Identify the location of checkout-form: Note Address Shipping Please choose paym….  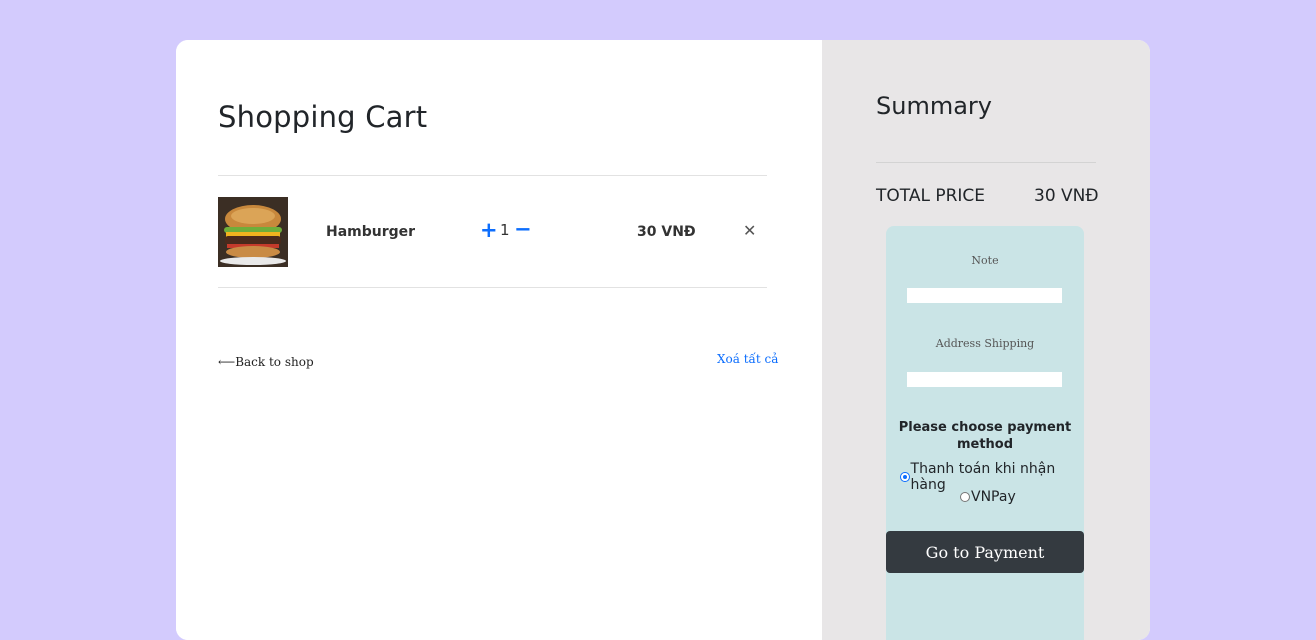
(985, 433).